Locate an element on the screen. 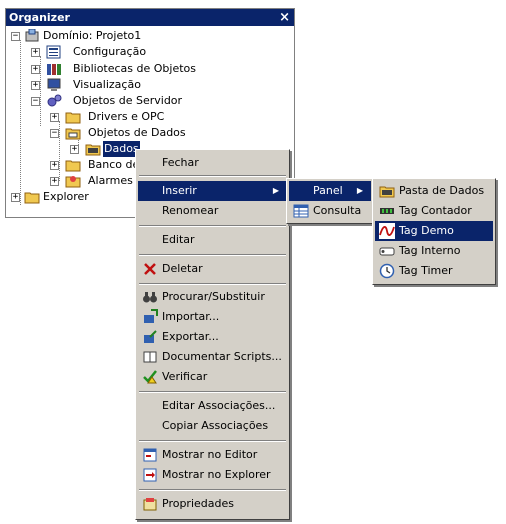  folder-icon is located at coordinates (73, 118).